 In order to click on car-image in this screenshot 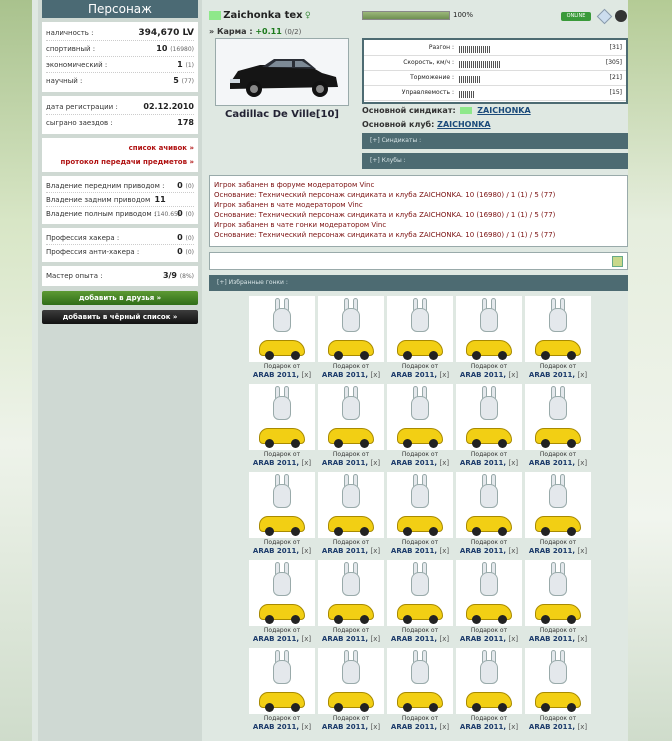, I will do `click(282, 72)`.